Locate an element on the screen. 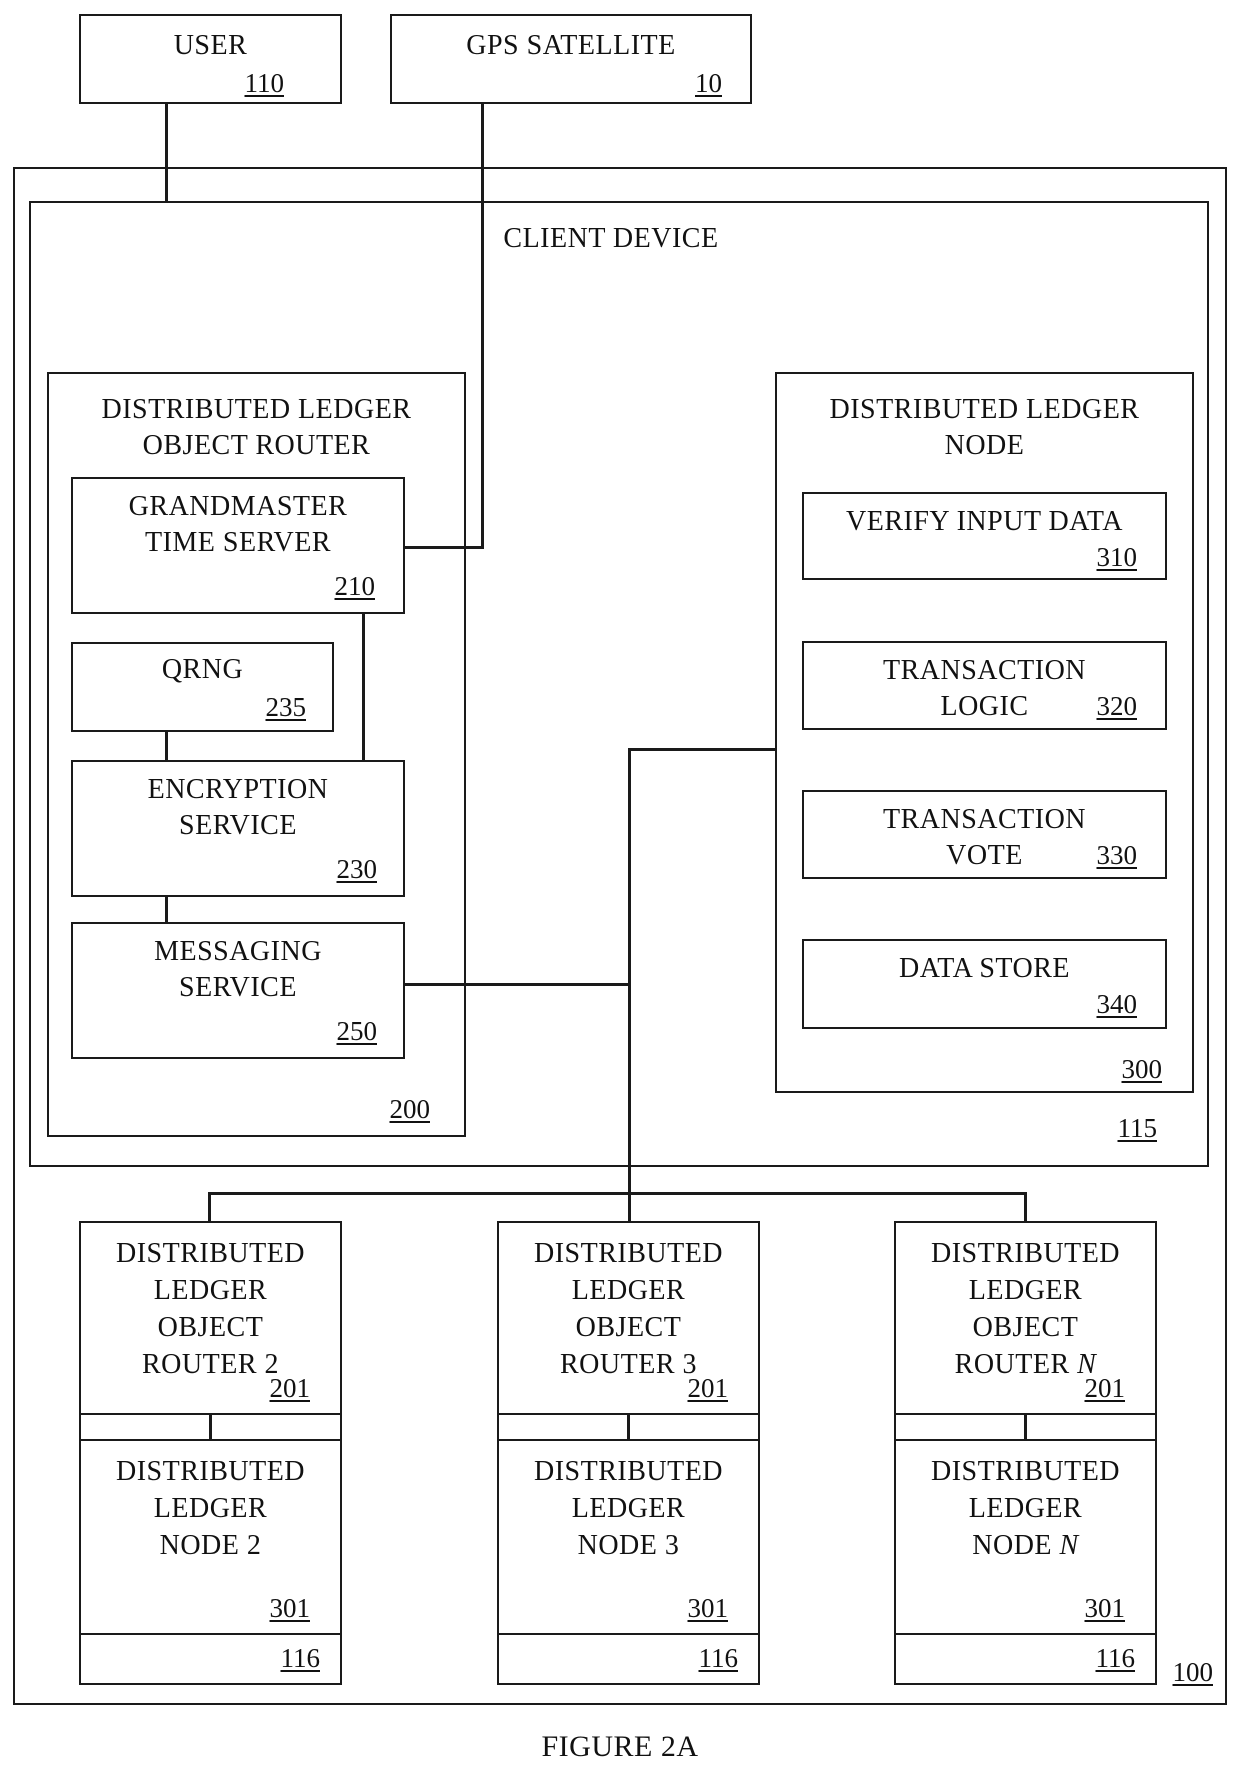 Image resolution: width=1240 pixels, height=1785 pixels. client-device-ref: 115 is located at coordinates (1137, 1128).